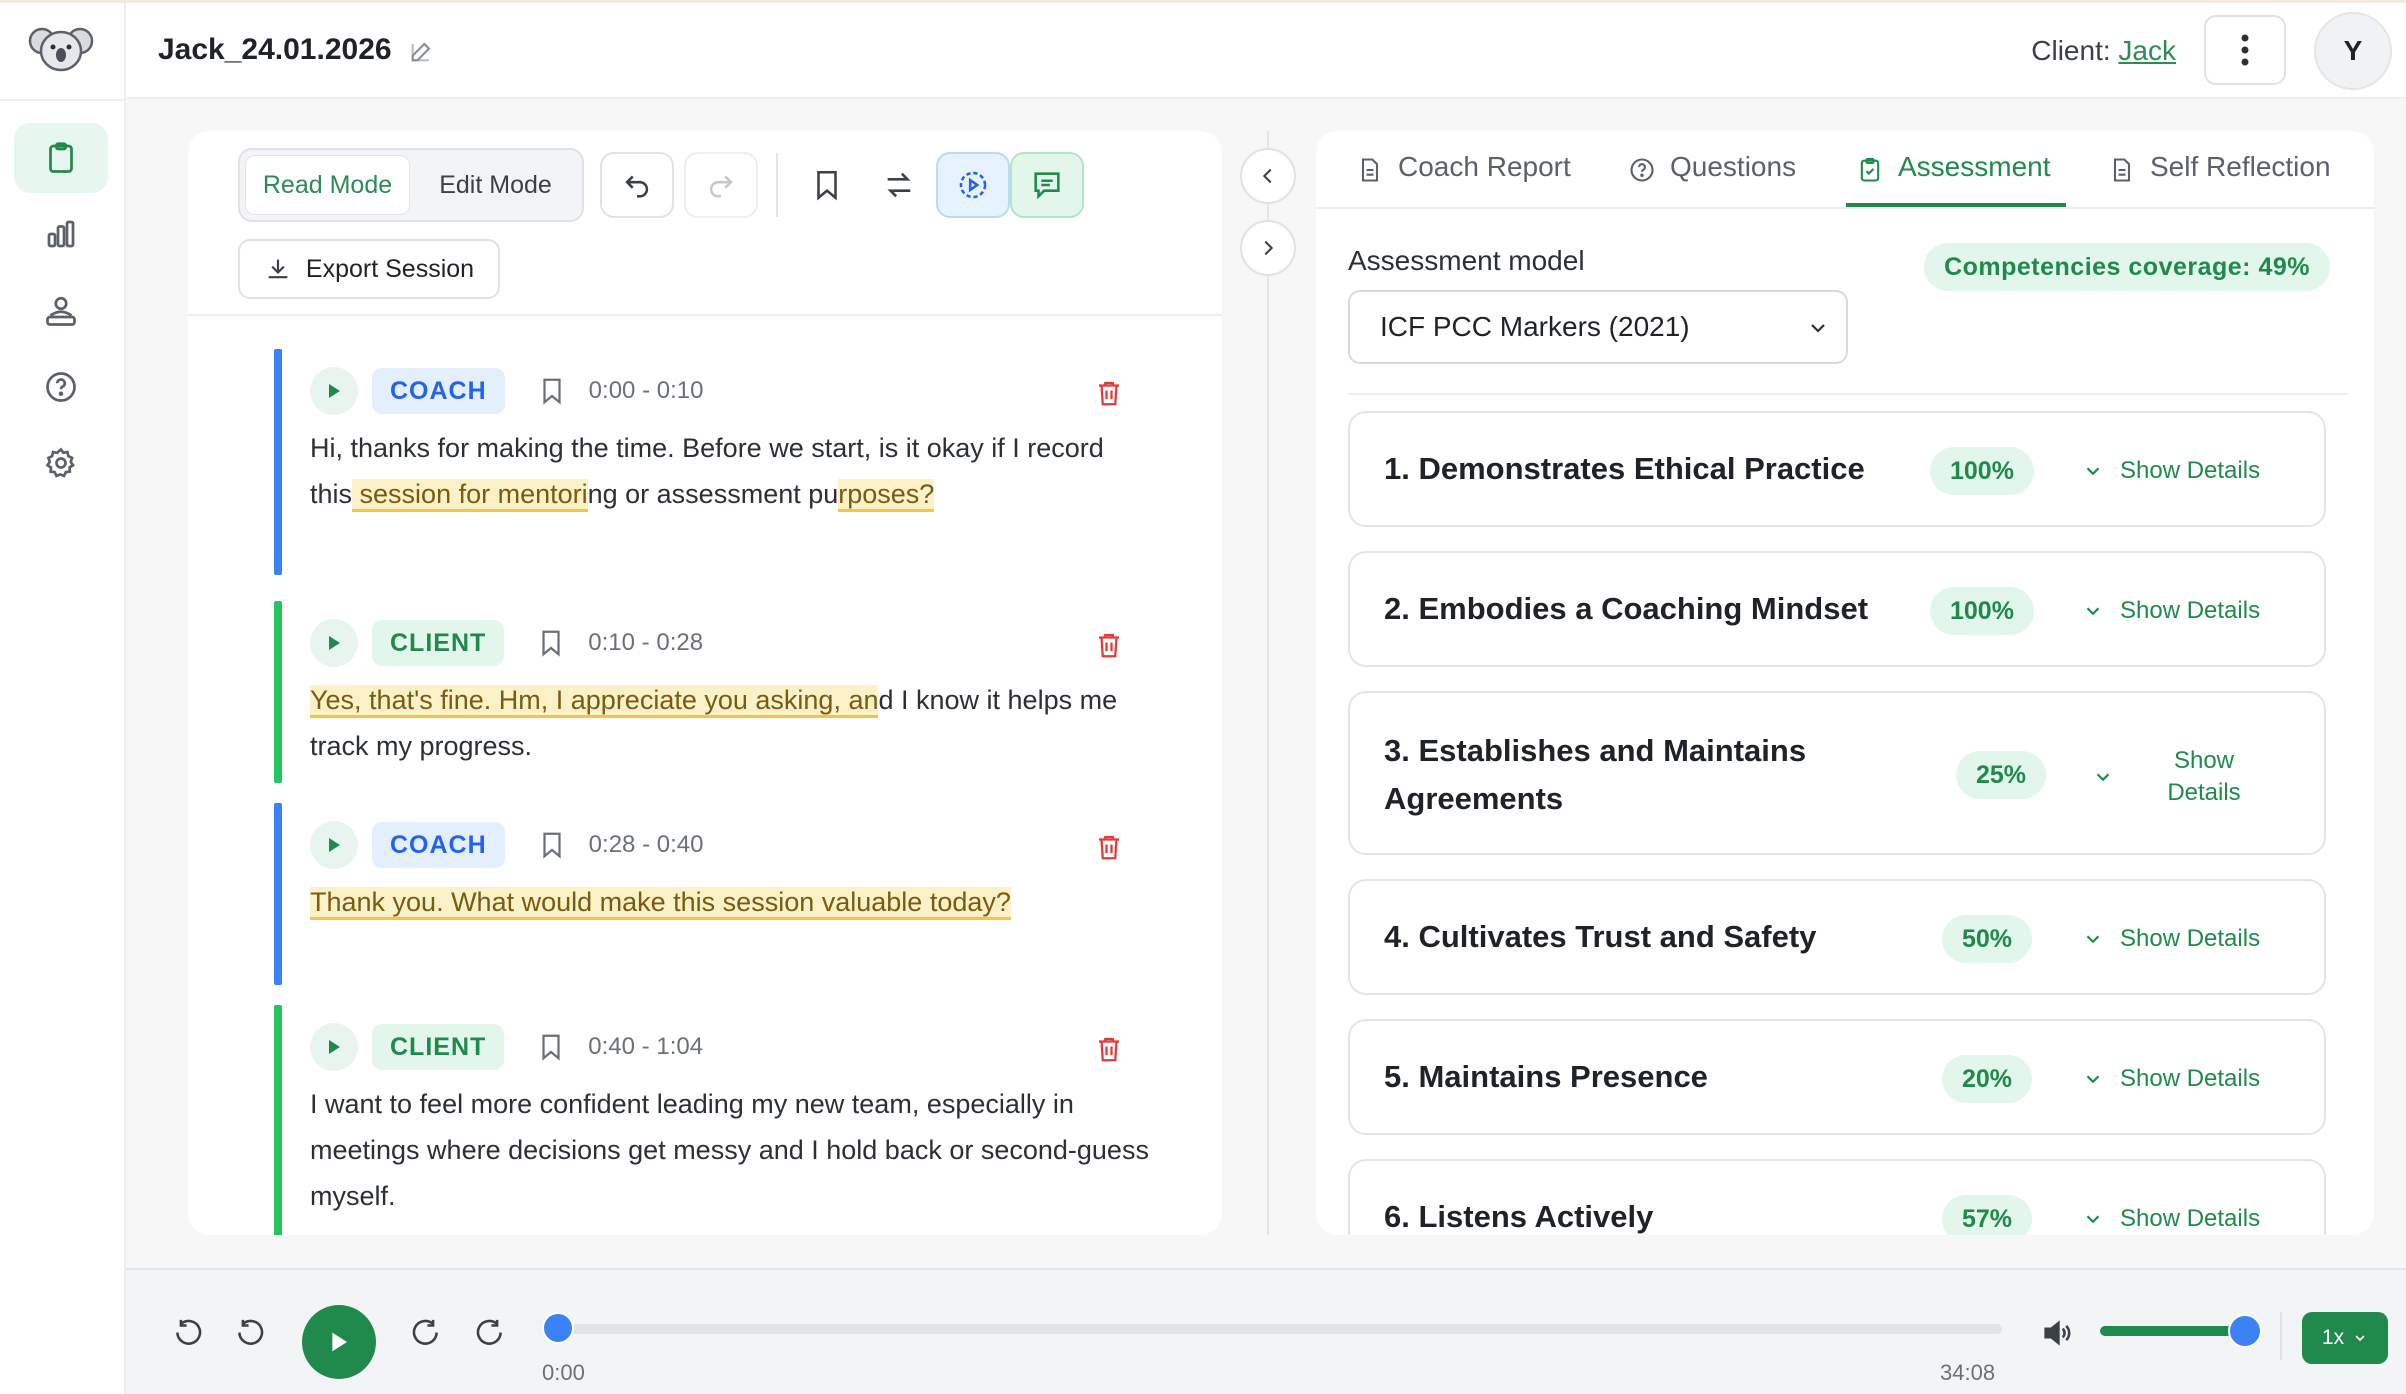 The image size is (2406, 1394). I want to click on skip-forward-button, so click(426, 1334).